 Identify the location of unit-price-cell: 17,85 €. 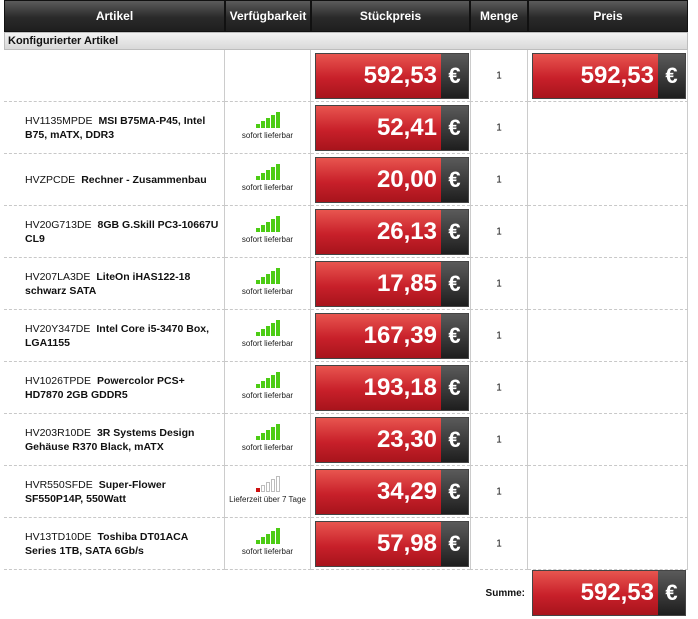
(390, 284).